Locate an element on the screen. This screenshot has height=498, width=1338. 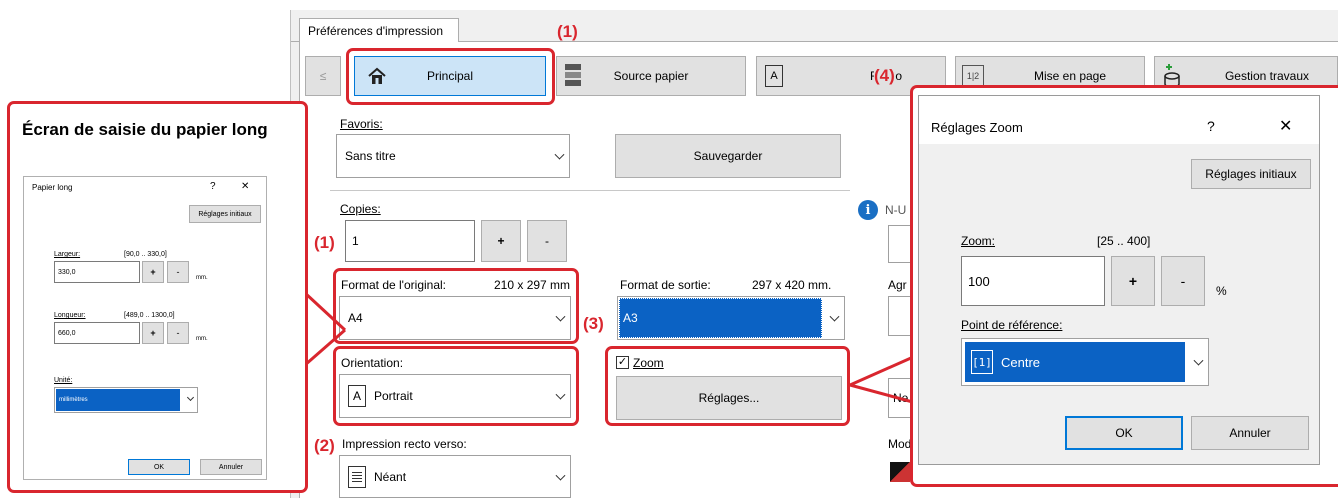
zoom-ok-button: OK is located at coordinates (1124, 433).